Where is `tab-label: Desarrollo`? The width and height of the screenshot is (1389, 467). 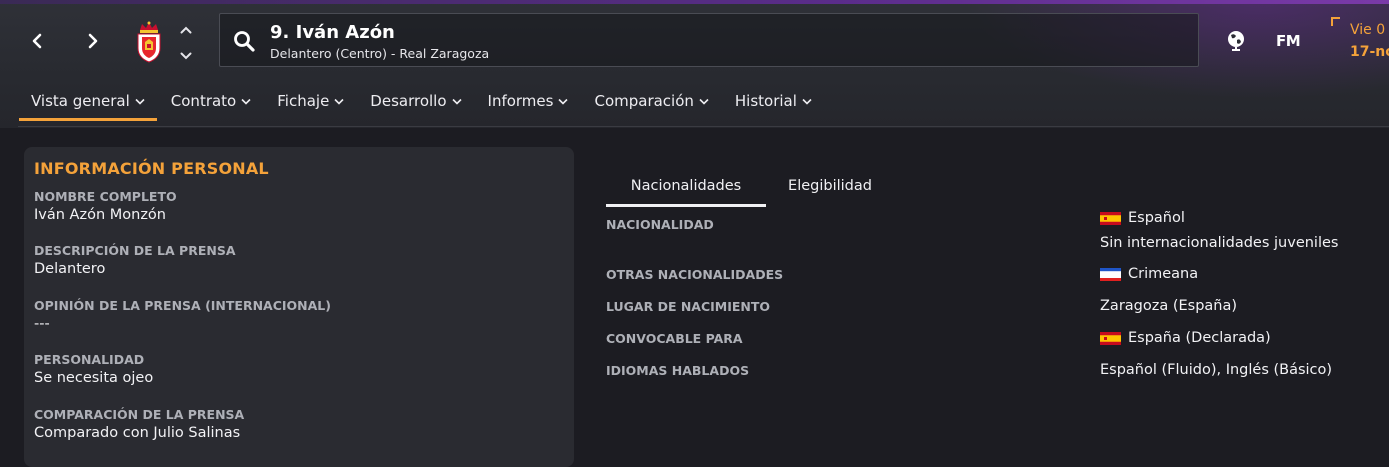
tab-label: Desarrollo is located at coordinates (408, 101).